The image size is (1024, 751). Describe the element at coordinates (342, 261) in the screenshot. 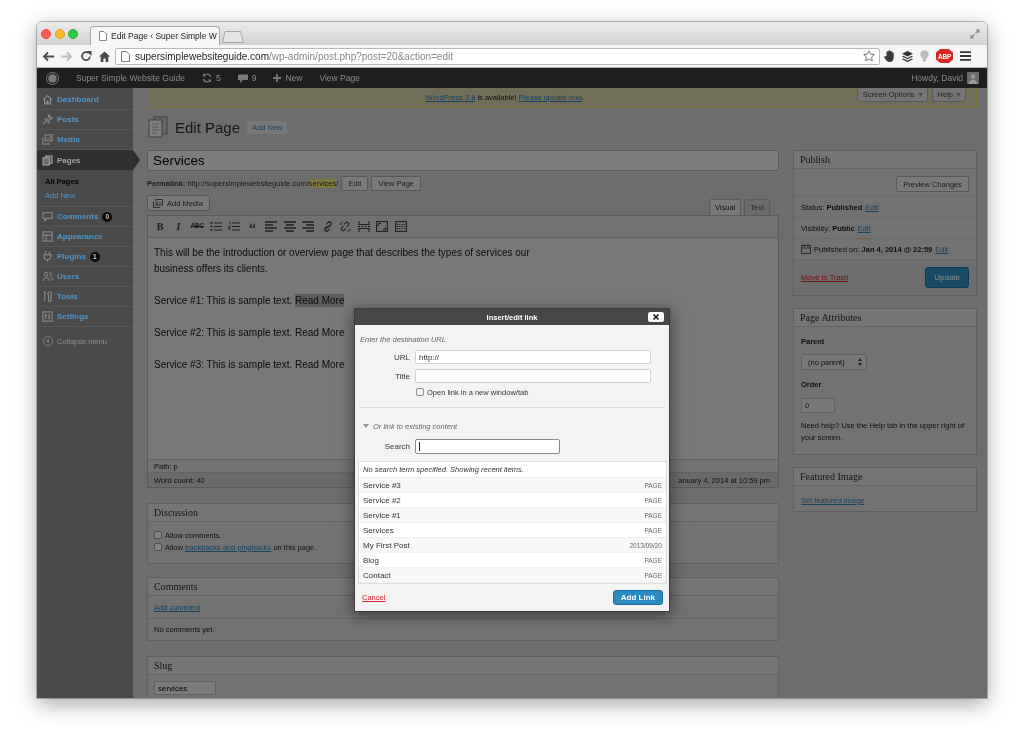

I see `paragraph: This will be the introduction or overview page that describes the types of services our business offers its clients.` at that location.